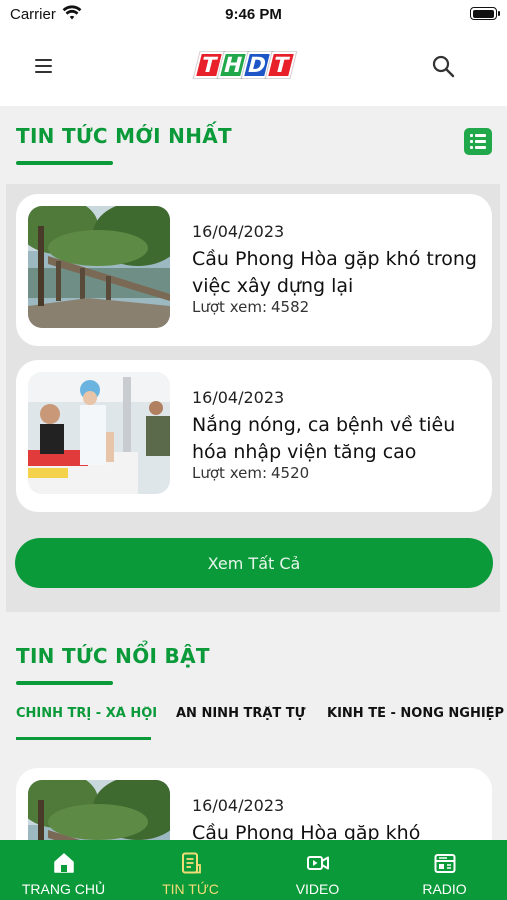 The image size is (507, 900). What do you see at coordinates (415, 713) in the screenshot?
I see `tab-kinh-te-nong-nghiep: KINH TẾ - NÔNG NGHIỆP` at bounding box center [415, 713].